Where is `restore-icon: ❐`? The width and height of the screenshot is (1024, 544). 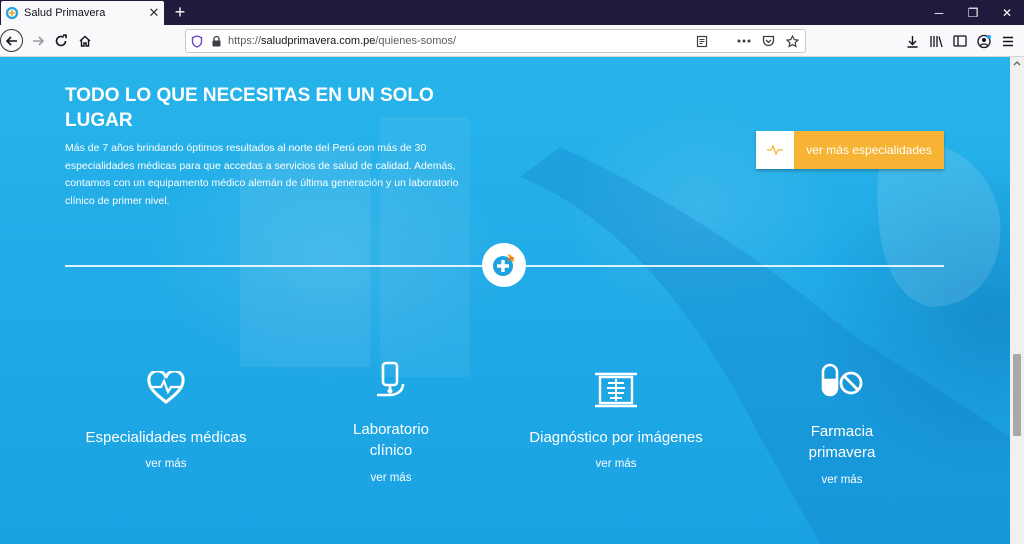 restore-icon: ❐ is located at coordinates (973, 12).